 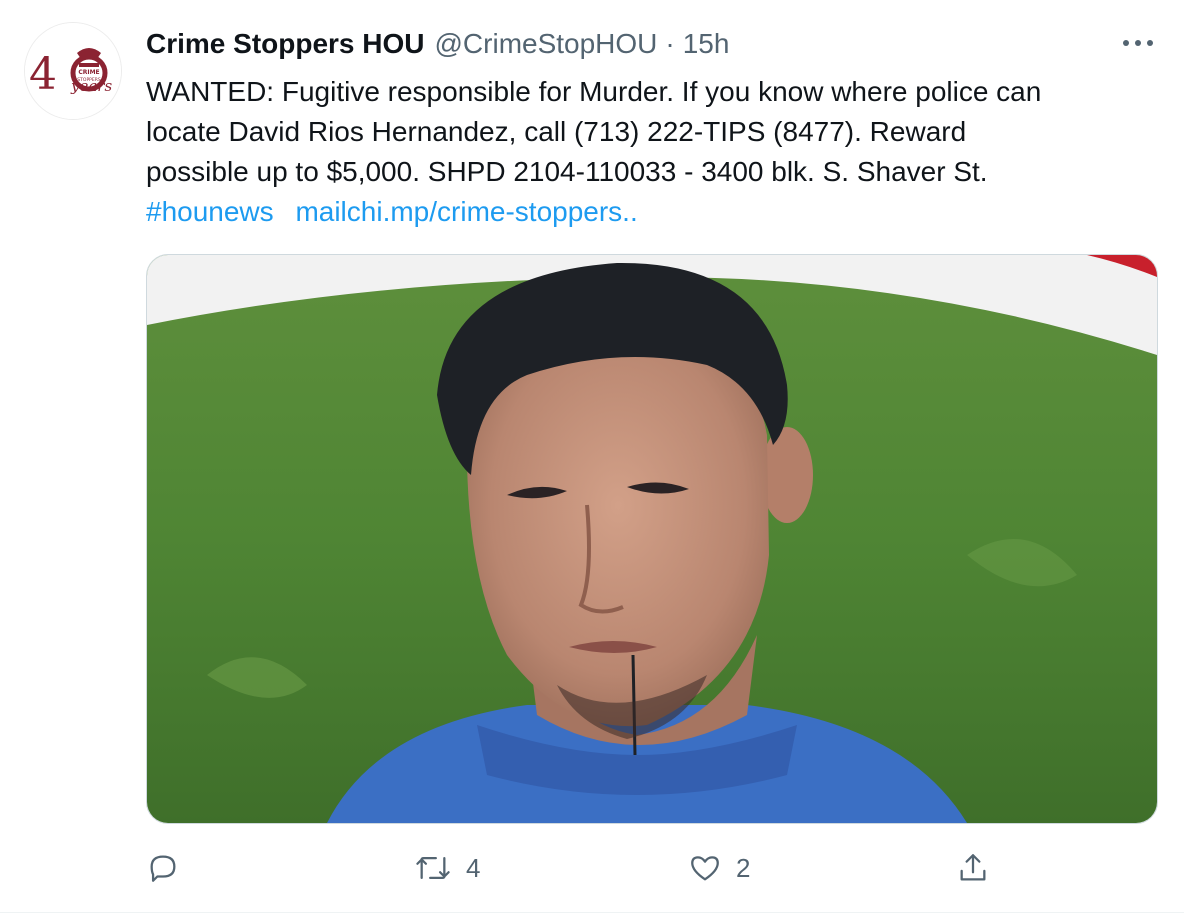 I want to click on hashtag-link: #hounews, so click(x=210, y=211).